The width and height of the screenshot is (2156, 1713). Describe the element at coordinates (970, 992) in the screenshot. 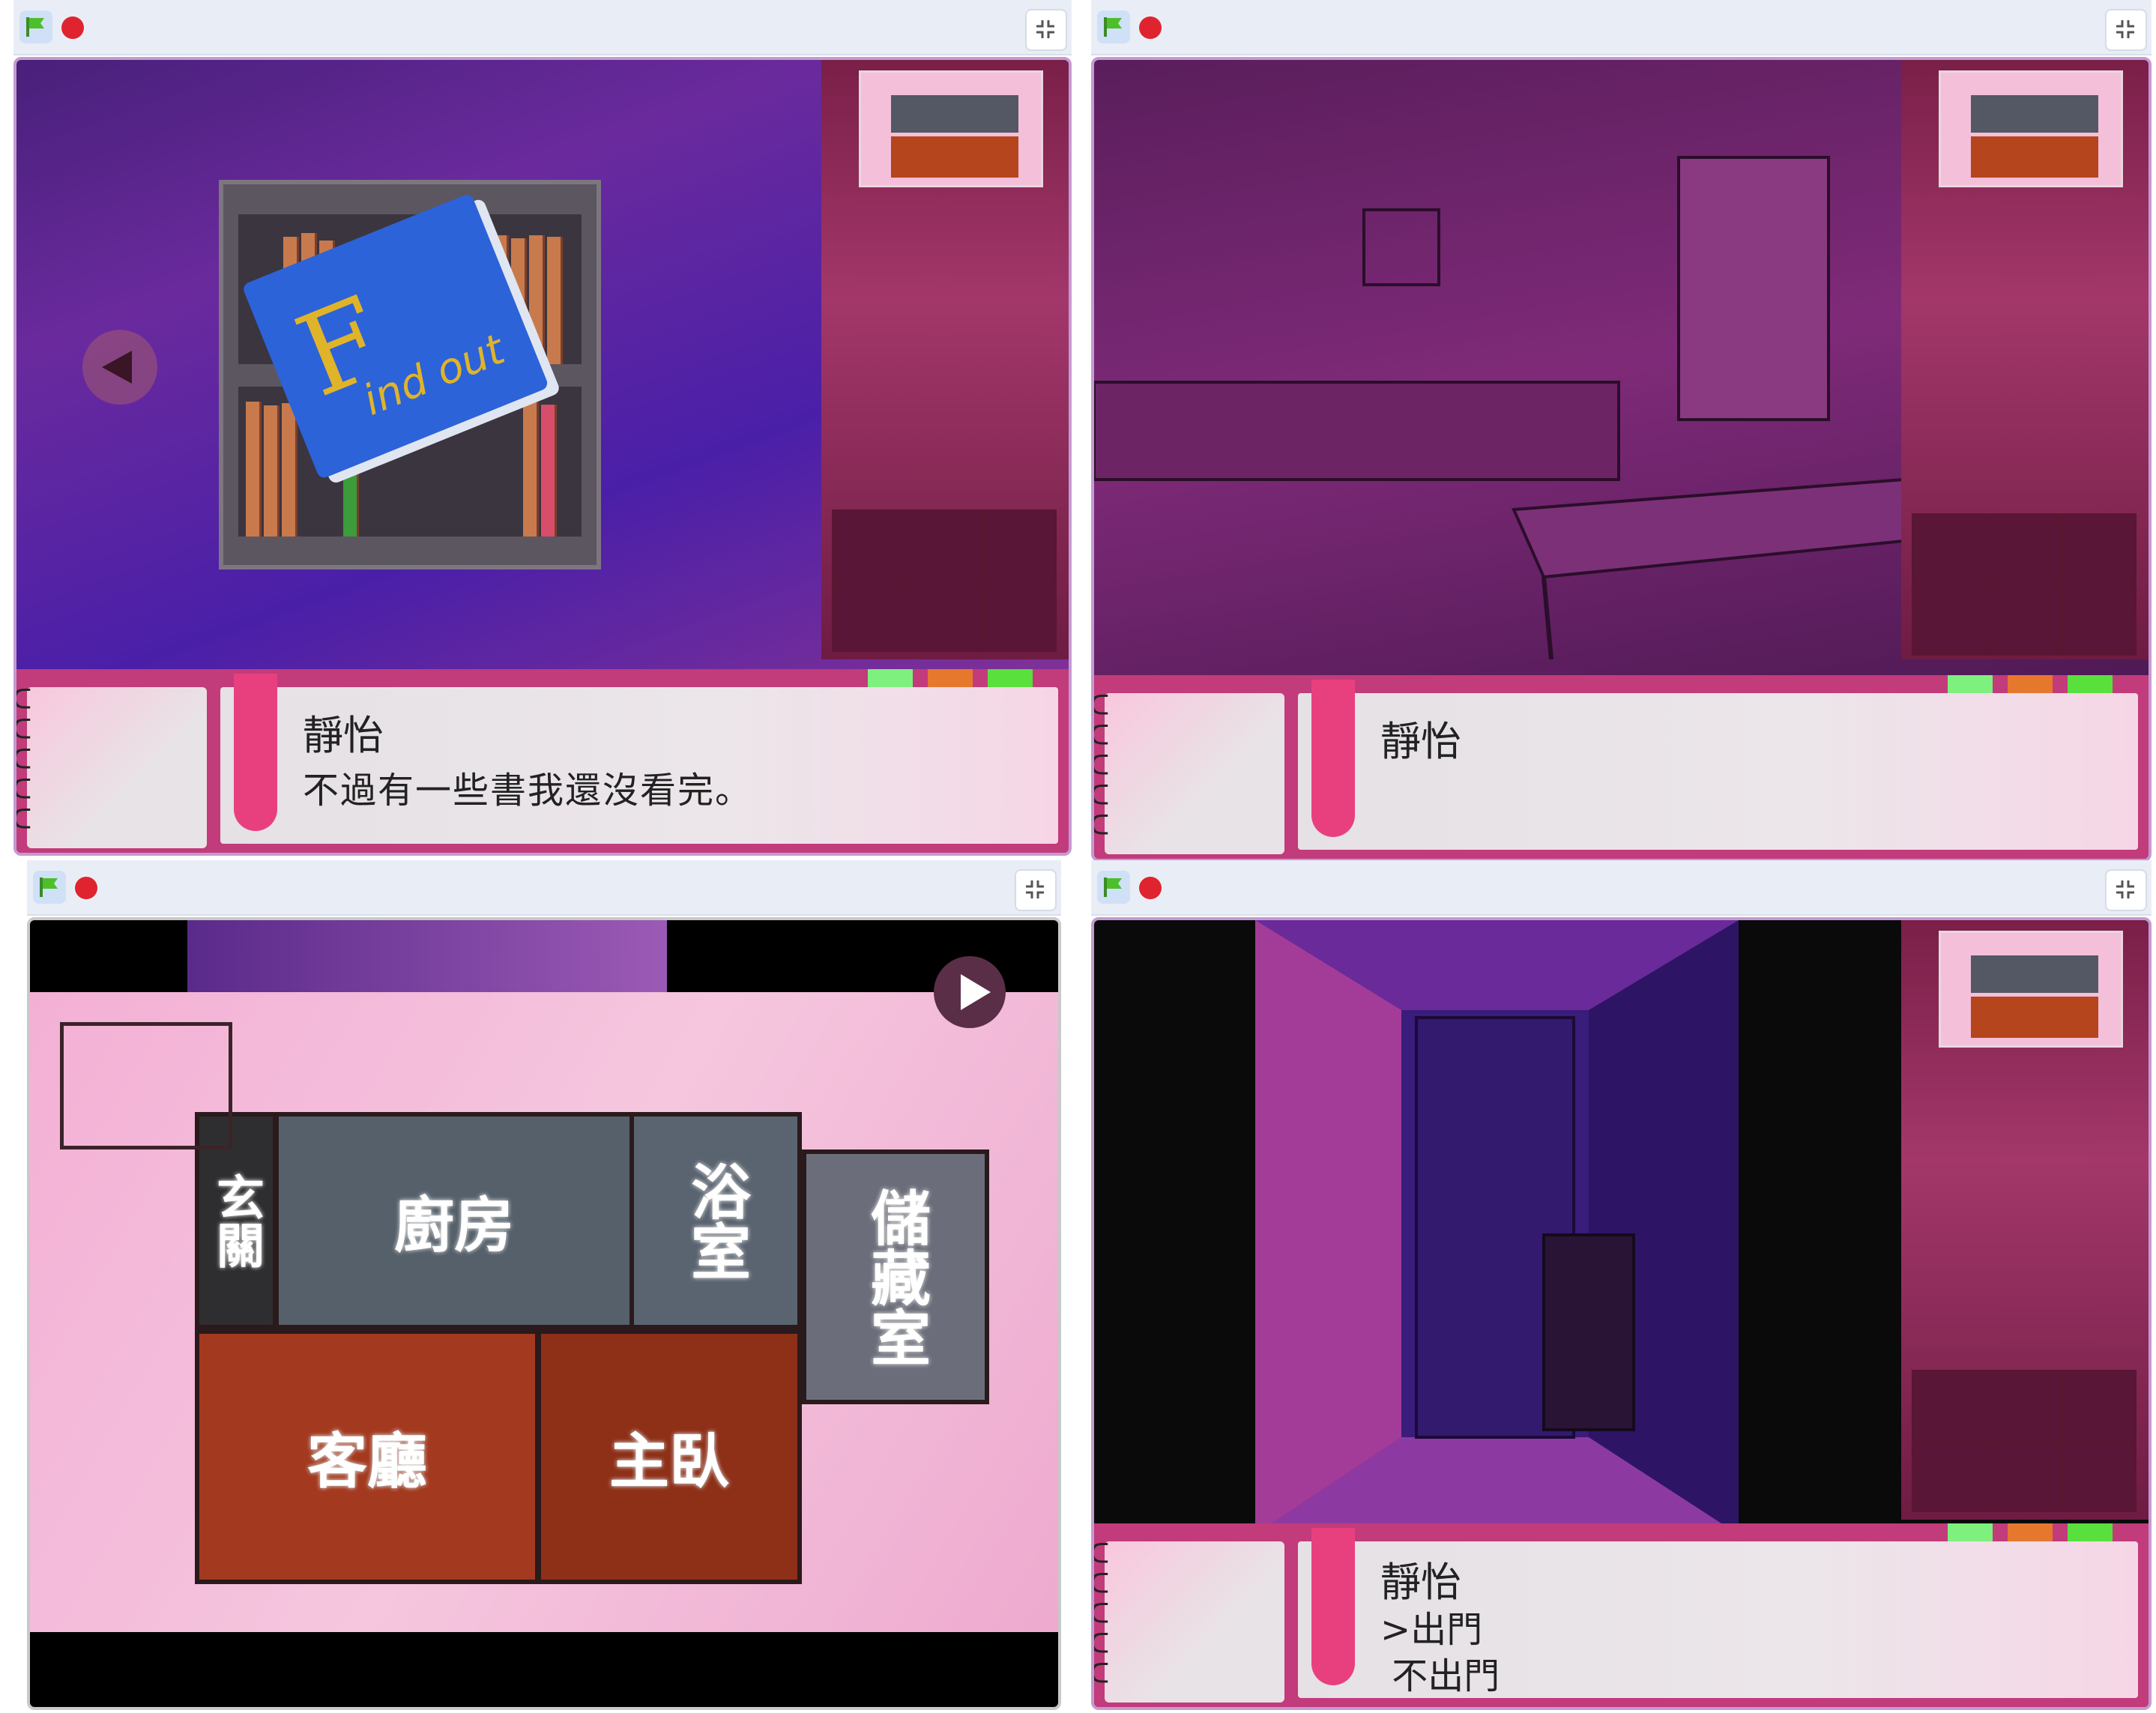

I see `play-button` at that location.